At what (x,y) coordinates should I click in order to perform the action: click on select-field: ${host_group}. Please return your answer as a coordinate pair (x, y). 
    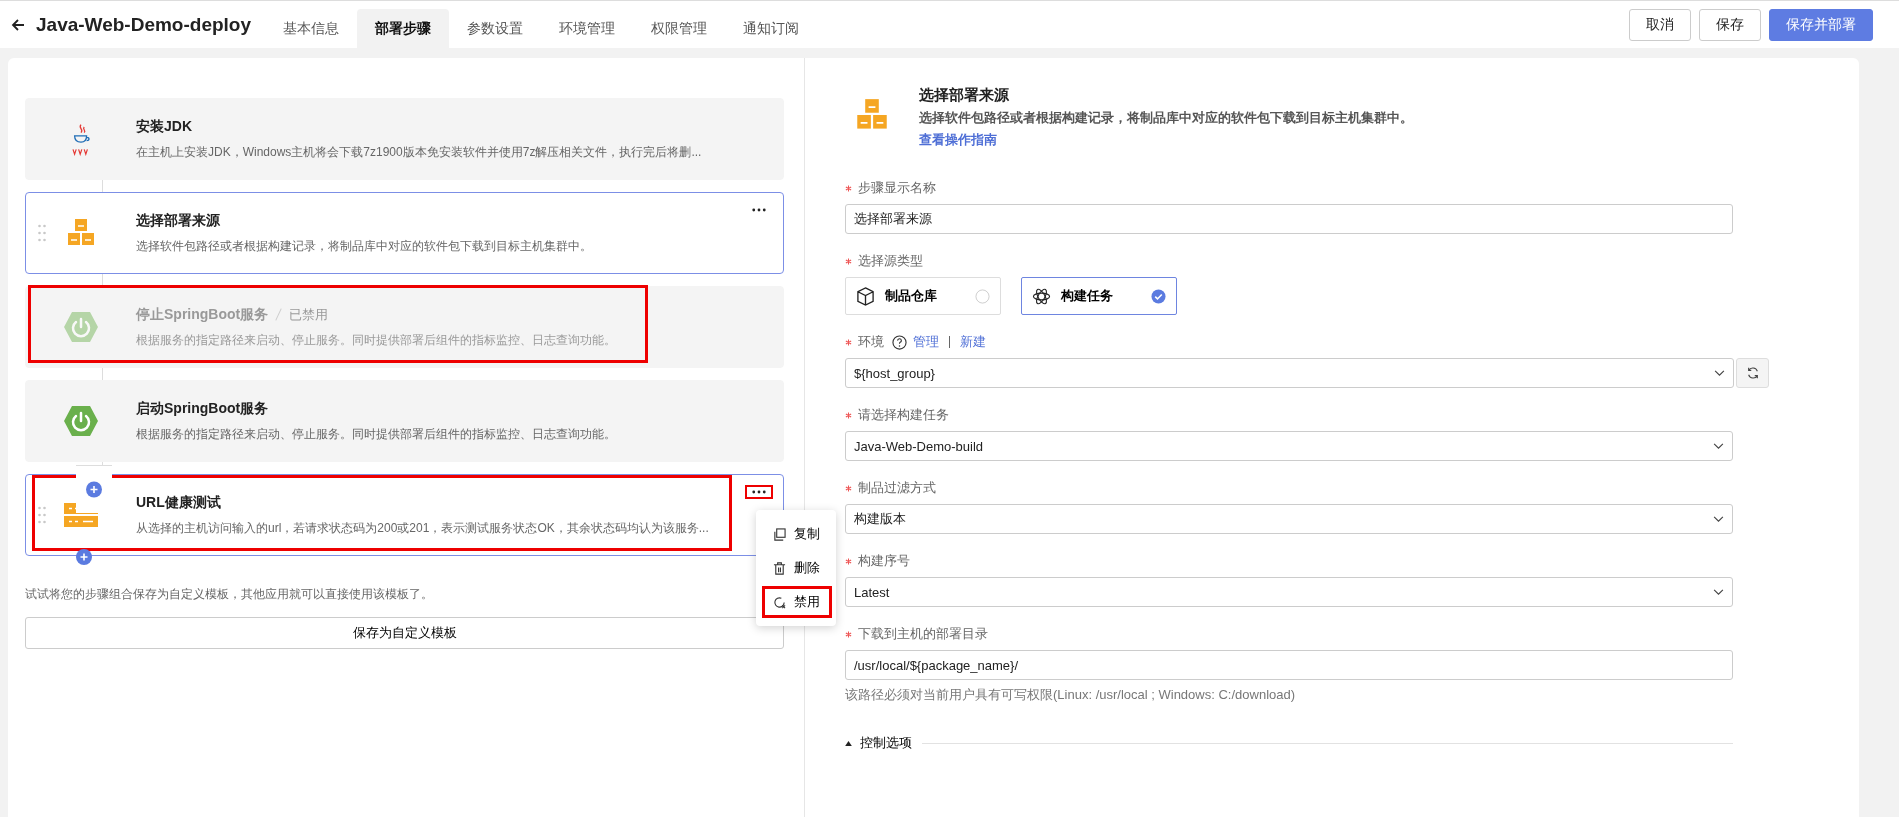
    Looking at the image, I should click on (1289, 373).